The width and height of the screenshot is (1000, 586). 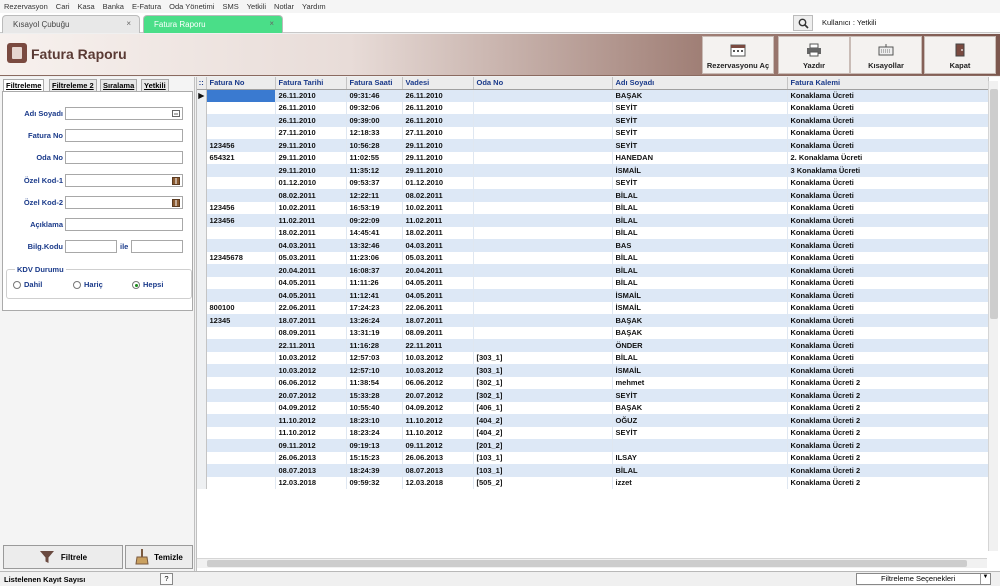 I want to click on menu-yetkili: Yetkili, so click(x=256, y=6).